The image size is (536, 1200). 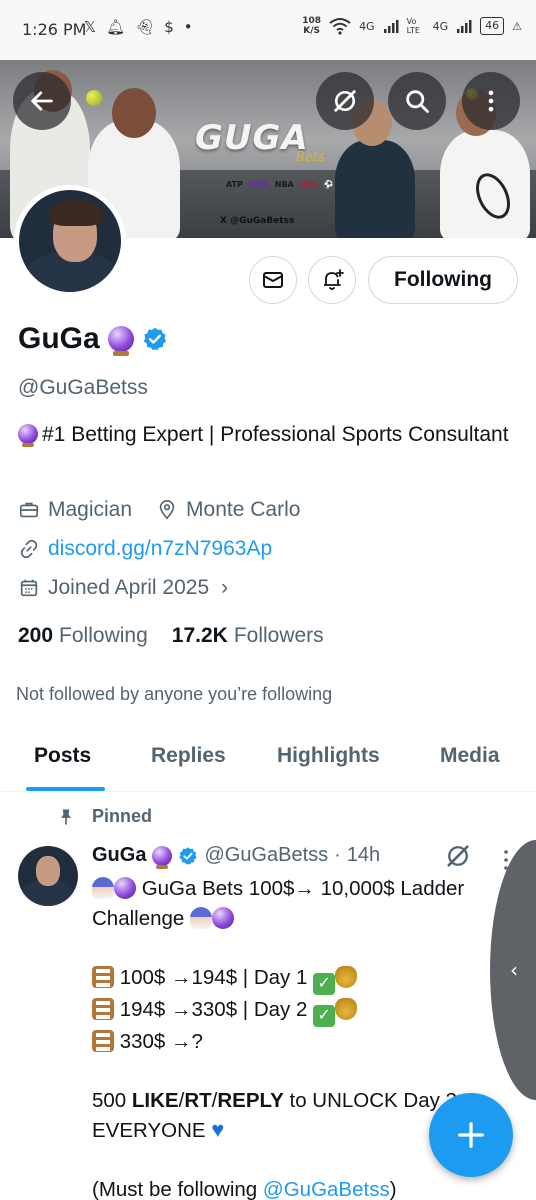 I want to click on profile-tabs: Posts Replies Highlights Media, so click(x=268, y=761).